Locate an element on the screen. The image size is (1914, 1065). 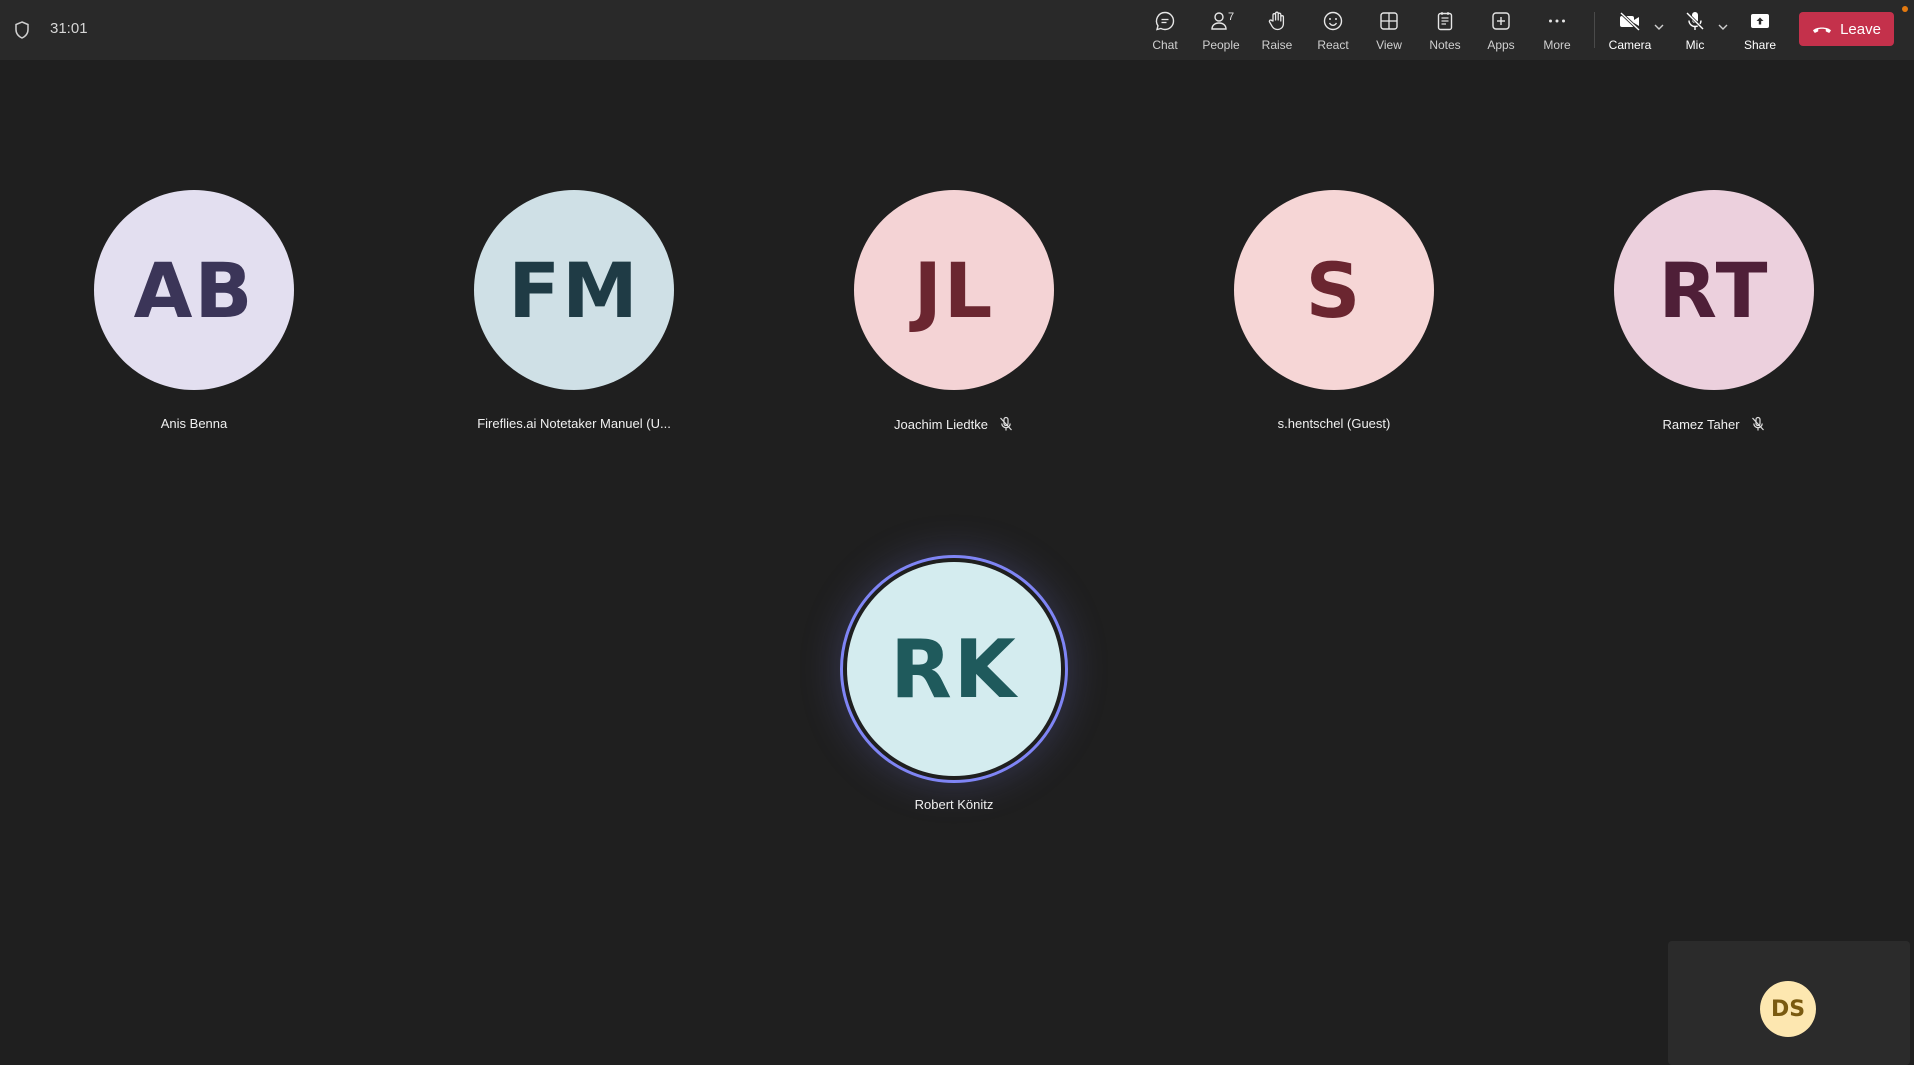
chat-button: Chat is located at coordinates (1165, 31).